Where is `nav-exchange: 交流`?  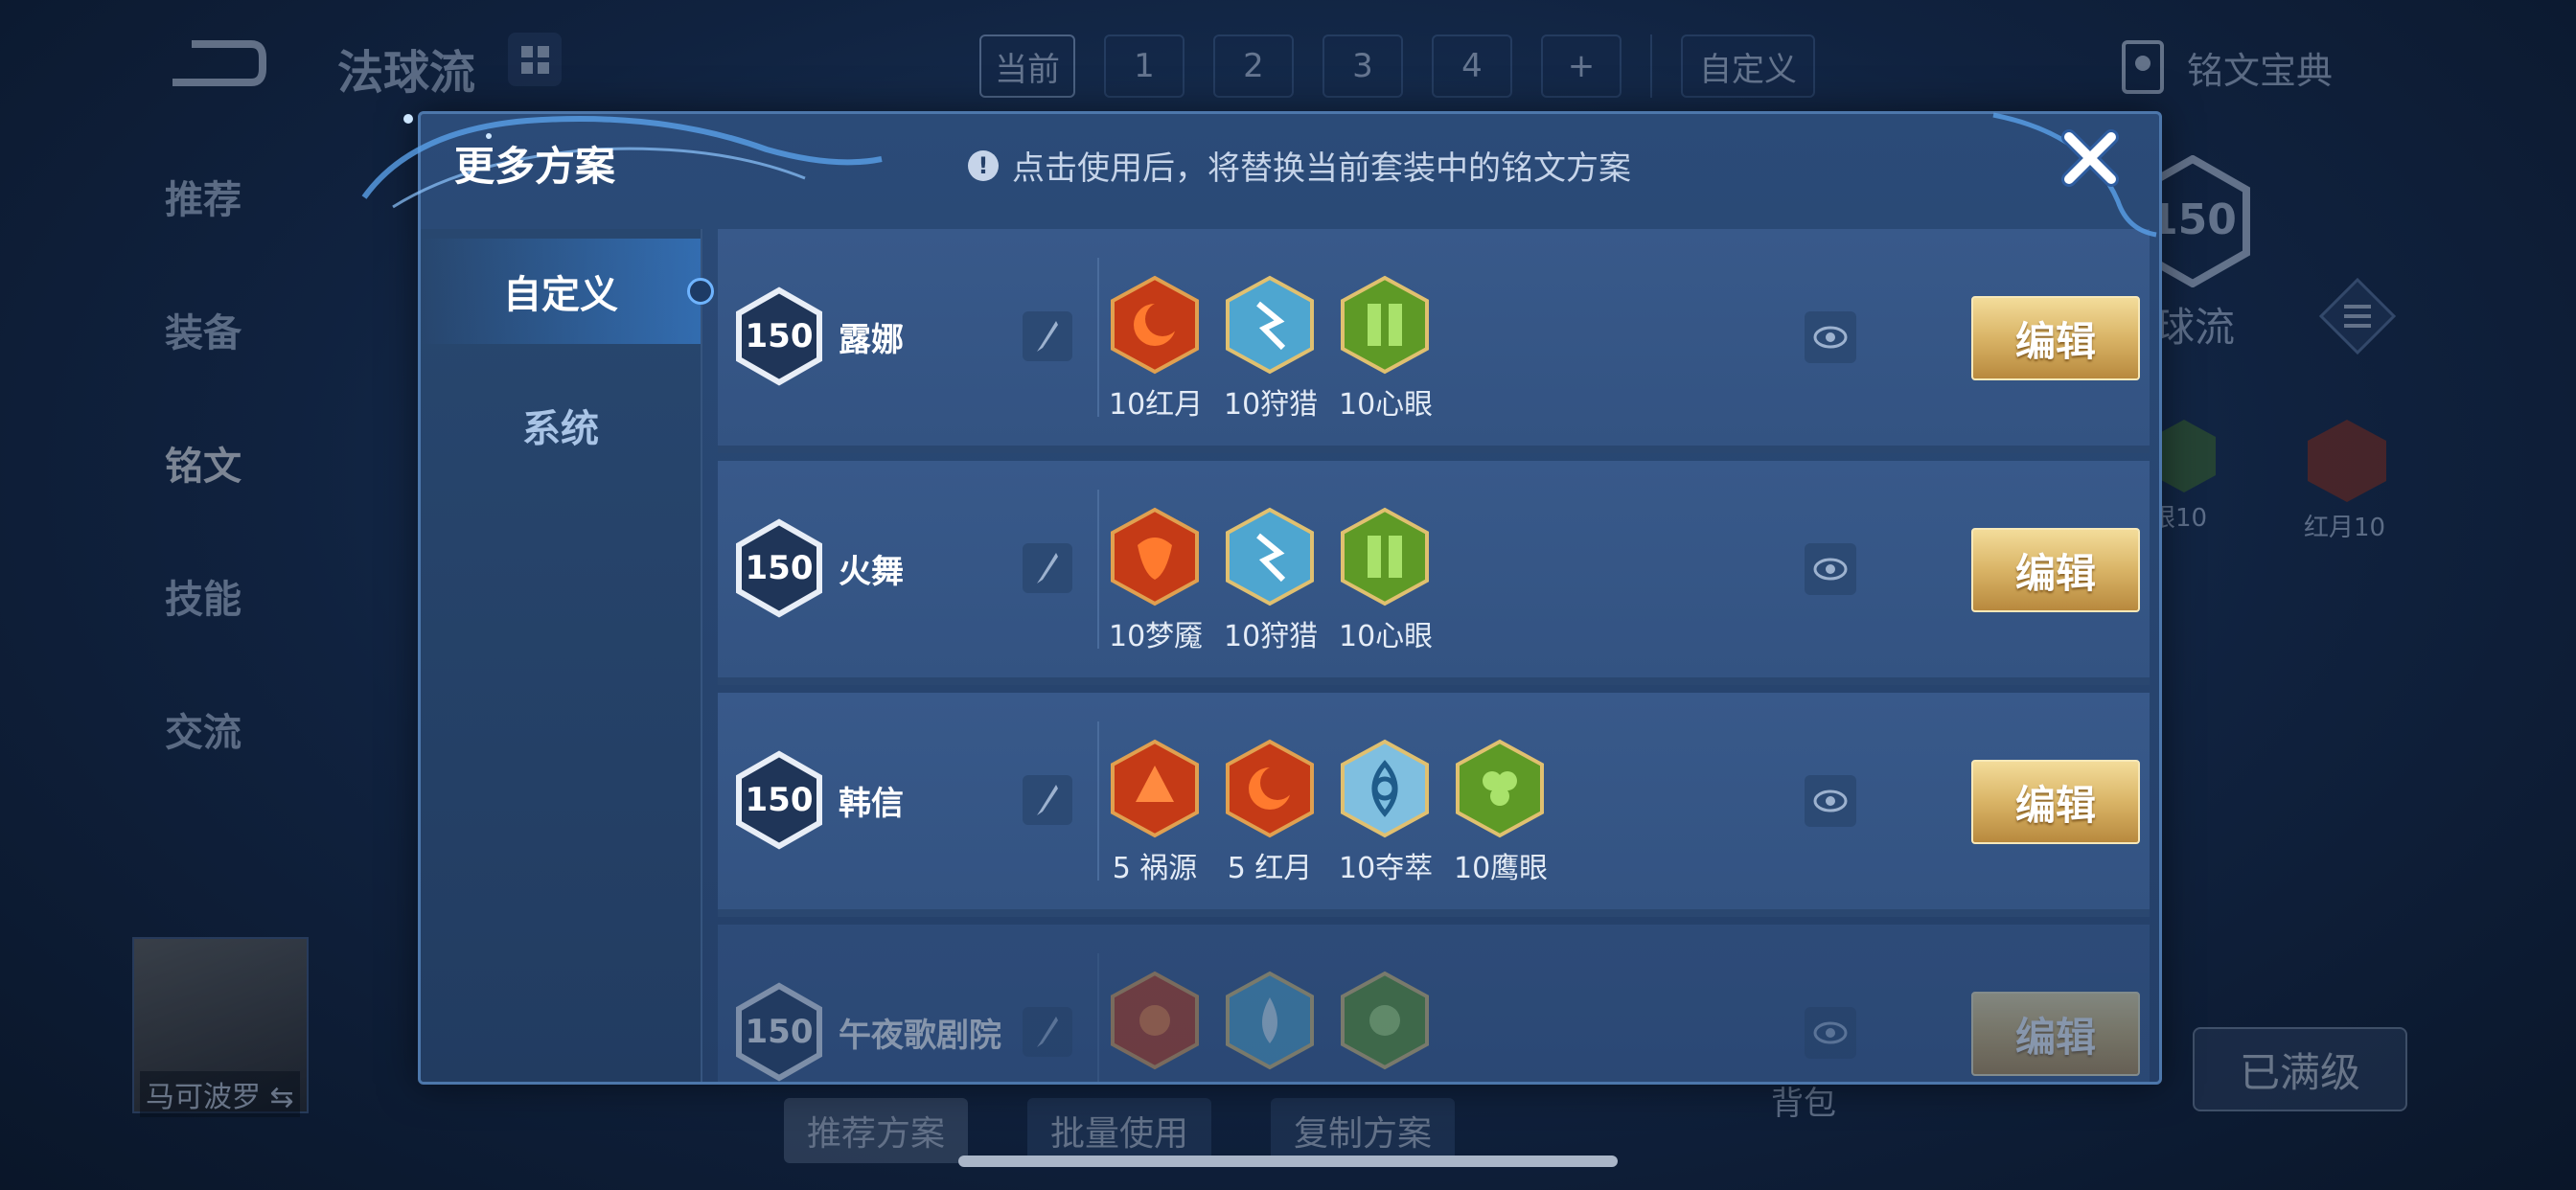
nav-exchange: 交流 is located at coordinates (203, 768).